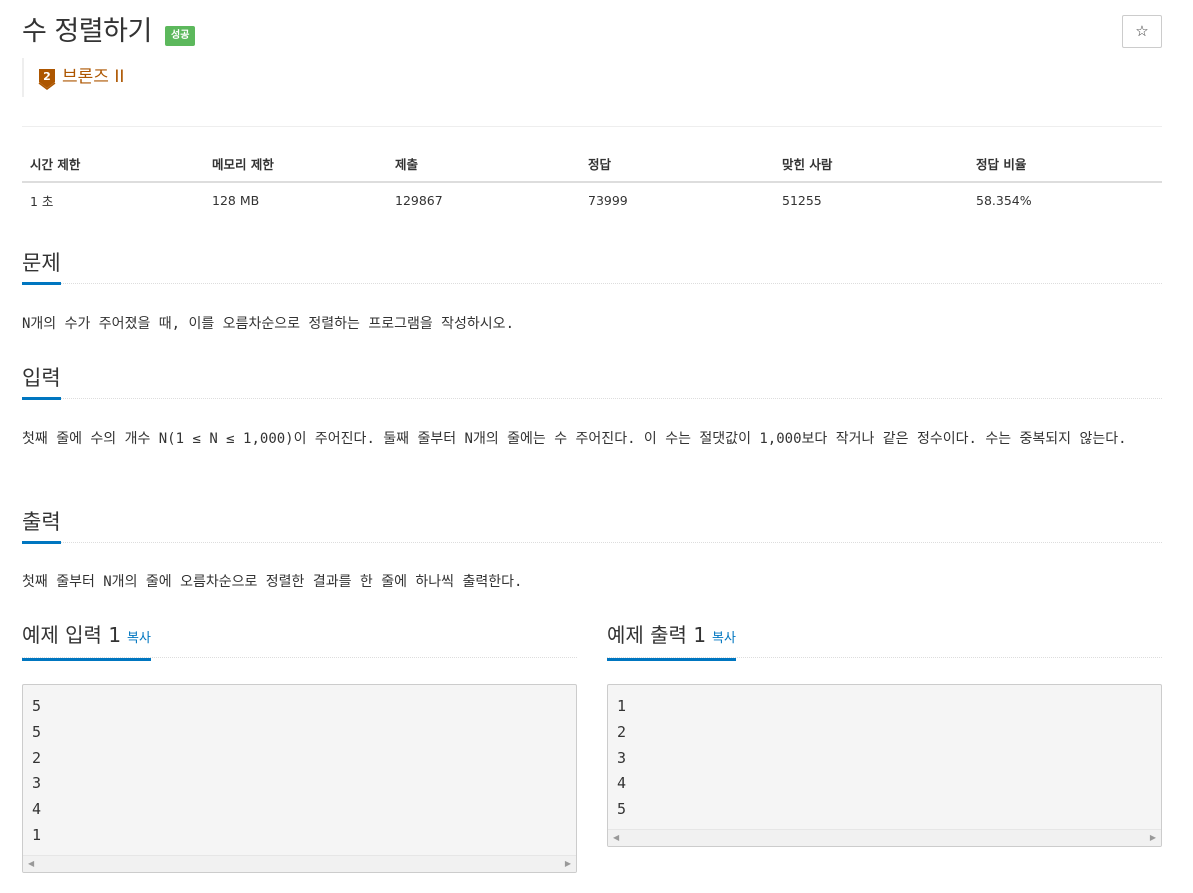  What do you see at coordinates (41, 266) in the screenshot?
I see `problem-section-title: 문제` at bounding box center [41, 266].